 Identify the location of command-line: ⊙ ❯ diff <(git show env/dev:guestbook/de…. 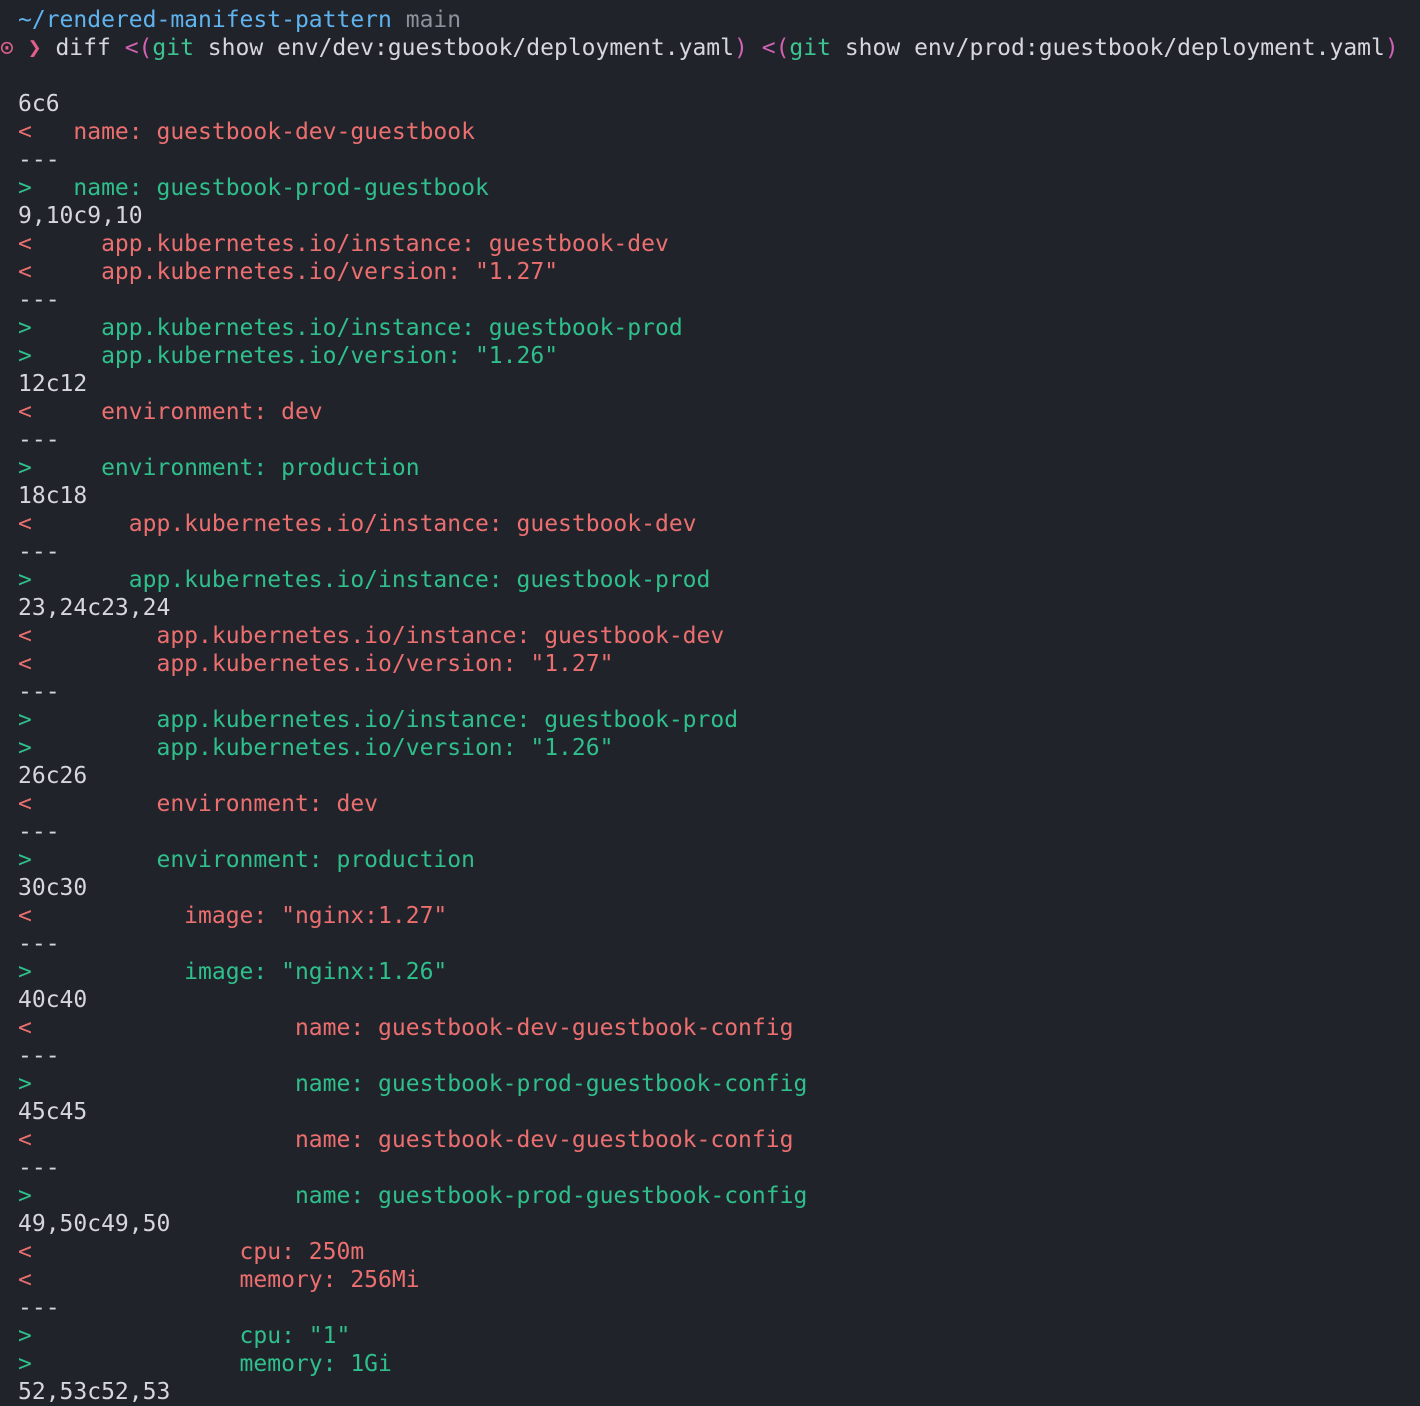
(710, 48).